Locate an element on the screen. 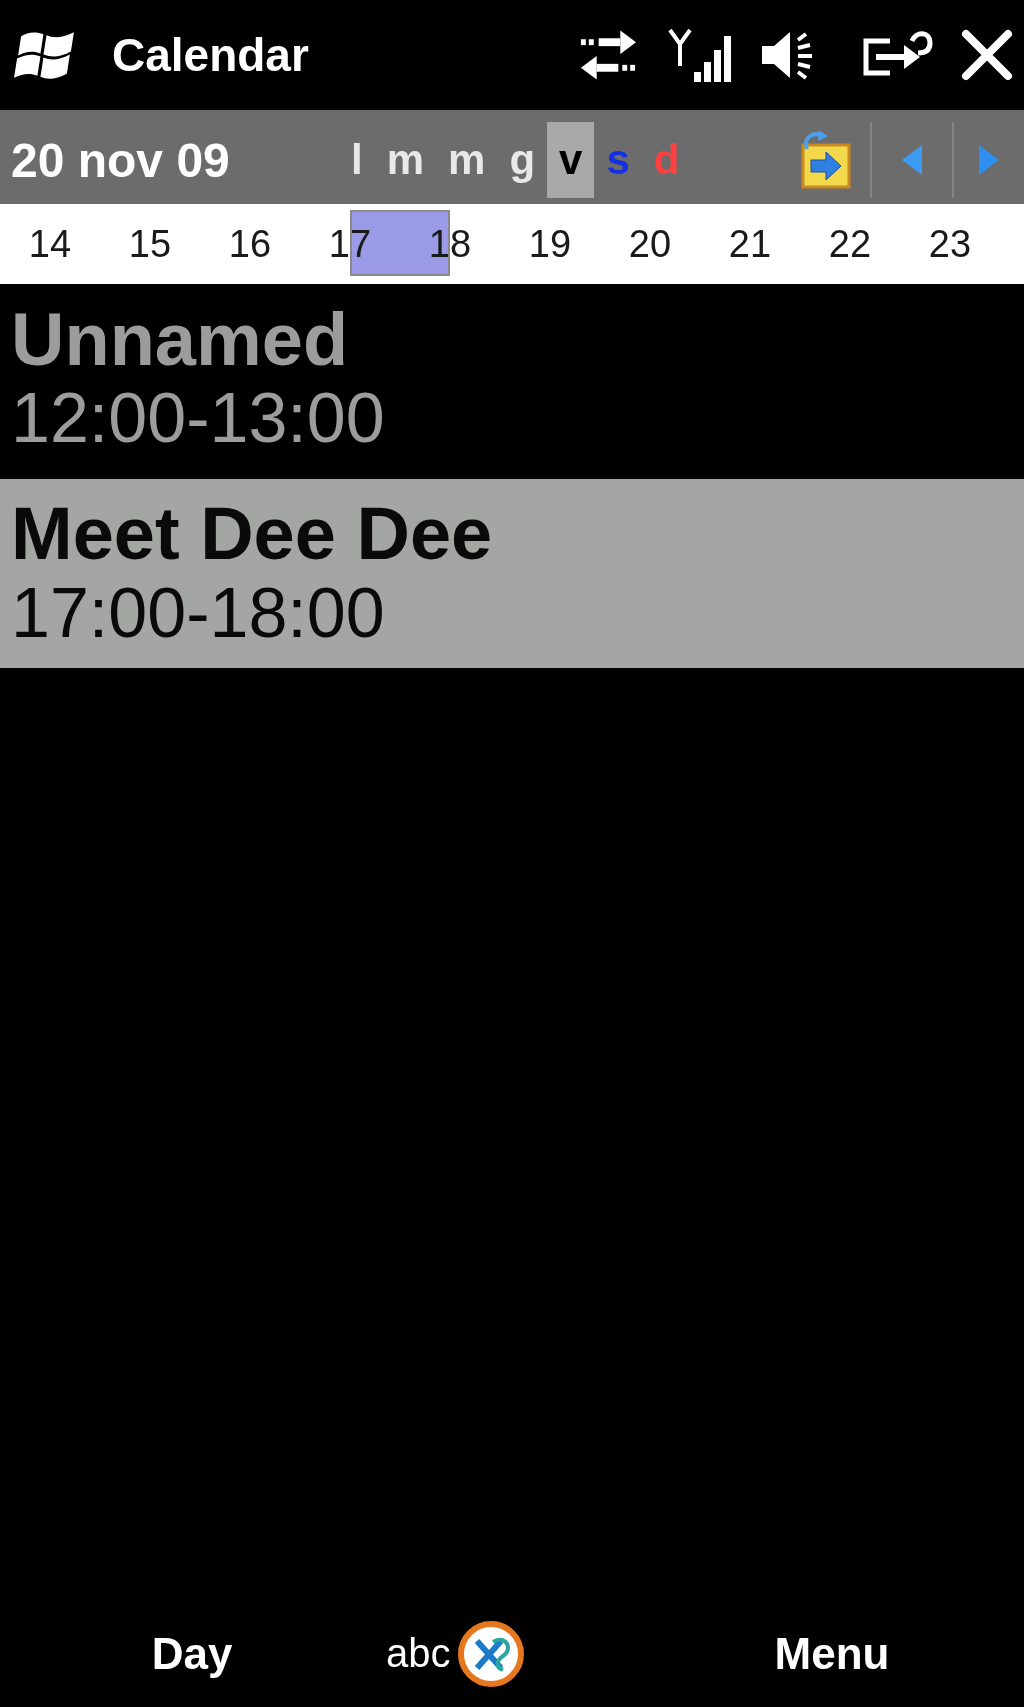 The height and width of the screenshot is (1707, 1024). hour-label: 23 is located at coordinates (950, 244).